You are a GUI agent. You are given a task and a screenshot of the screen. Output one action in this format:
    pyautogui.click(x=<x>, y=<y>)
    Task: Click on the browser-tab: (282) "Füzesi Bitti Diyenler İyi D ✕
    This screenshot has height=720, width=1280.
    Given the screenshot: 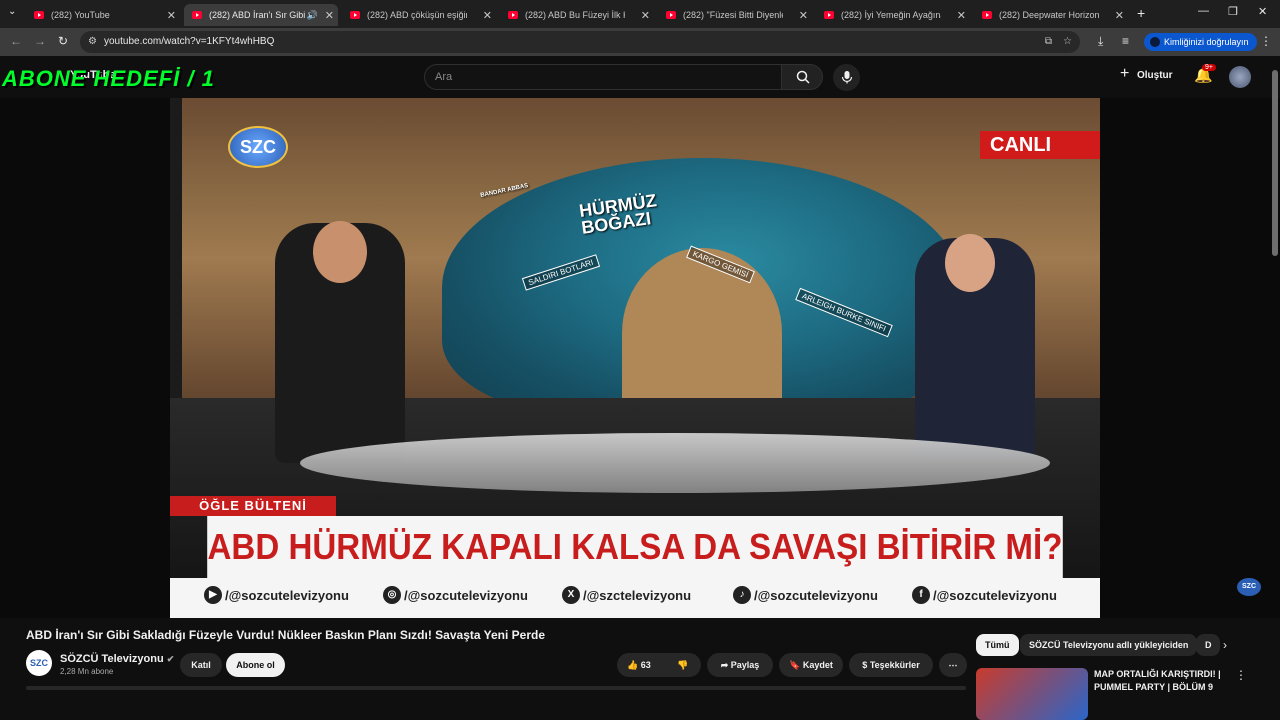 What is the action you would take?
    pyautogui.click(x=735, y=15)
    